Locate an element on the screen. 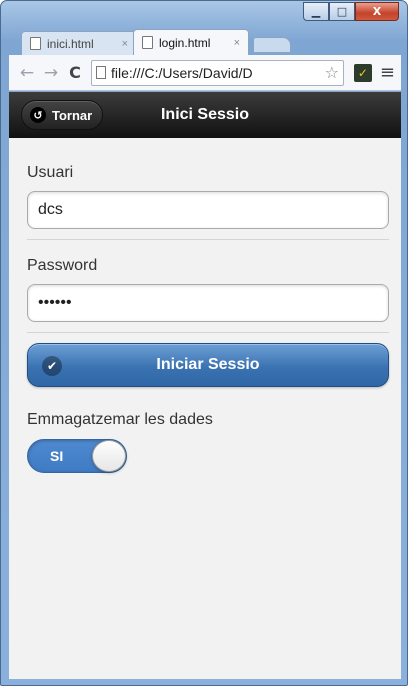 The height and width of the screenshot is (686, 408). close-window-button: X is located at coordinates (377, 11).